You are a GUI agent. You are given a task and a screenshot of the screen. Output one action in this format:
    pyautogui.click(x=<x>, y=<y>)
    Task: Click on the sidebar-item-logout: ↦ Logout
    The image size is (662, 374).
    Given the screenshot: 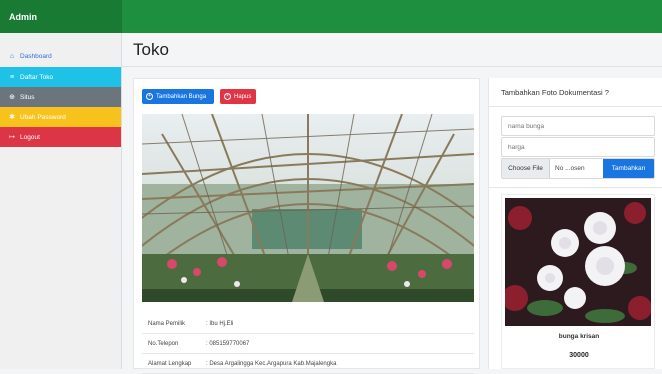 What is the action you would take?
    pyautogui.click(x=60, y=137)
    